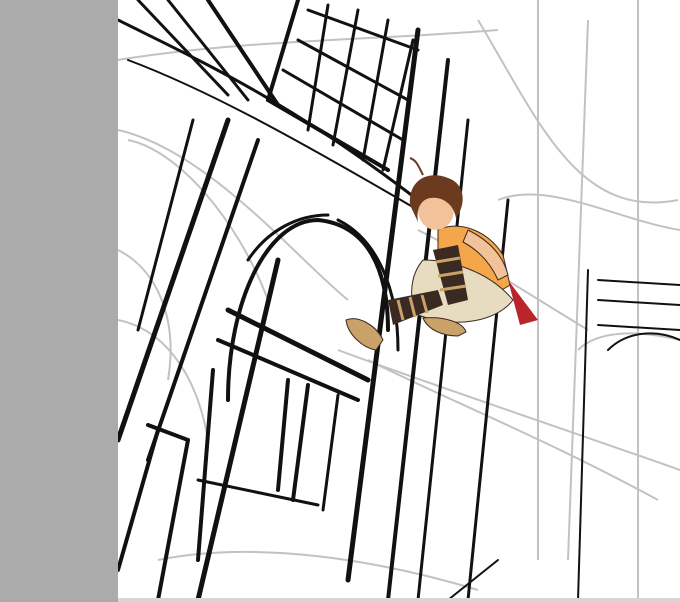 The image size is (680, 602). What do you see at coordinates (364, 334) in the screenshot?
I see `left-shoe` at bounding box center [364, 334].